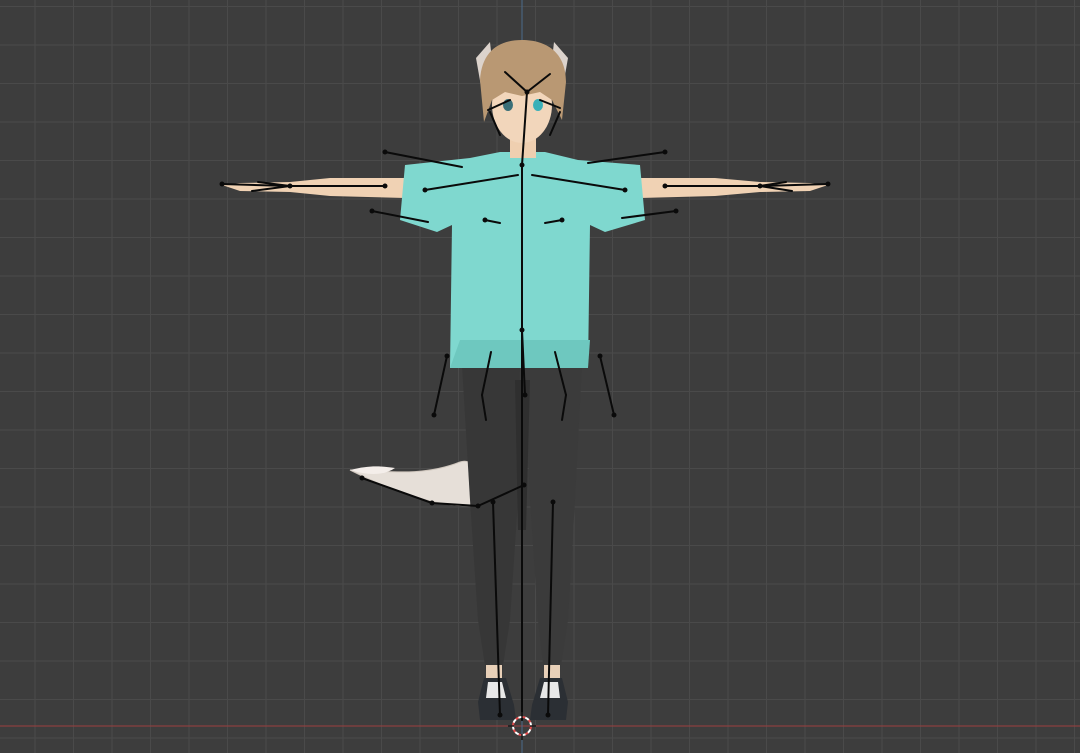 The image size is (1080, 753). Describe the element at coordinates (491, 518) in the screenshot. I see `left-leg` at that location.